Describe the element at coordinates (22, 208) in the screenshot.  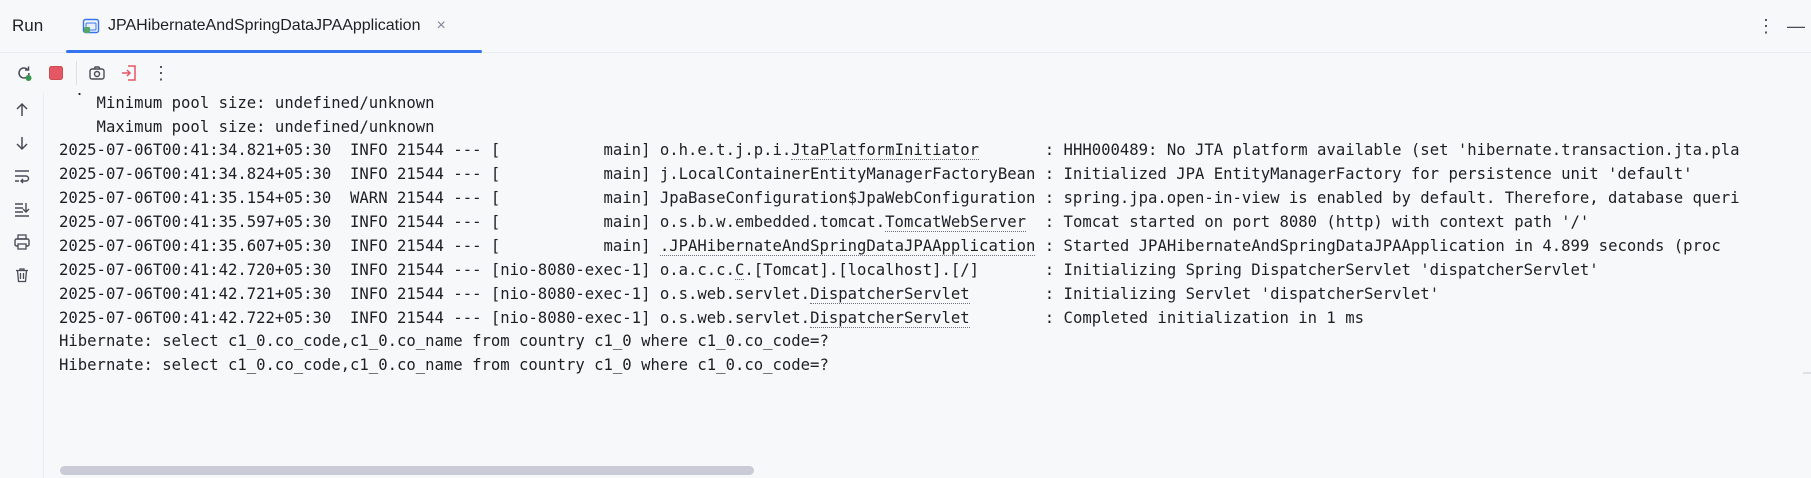
I see `scroll-to-end-icon` at that location.